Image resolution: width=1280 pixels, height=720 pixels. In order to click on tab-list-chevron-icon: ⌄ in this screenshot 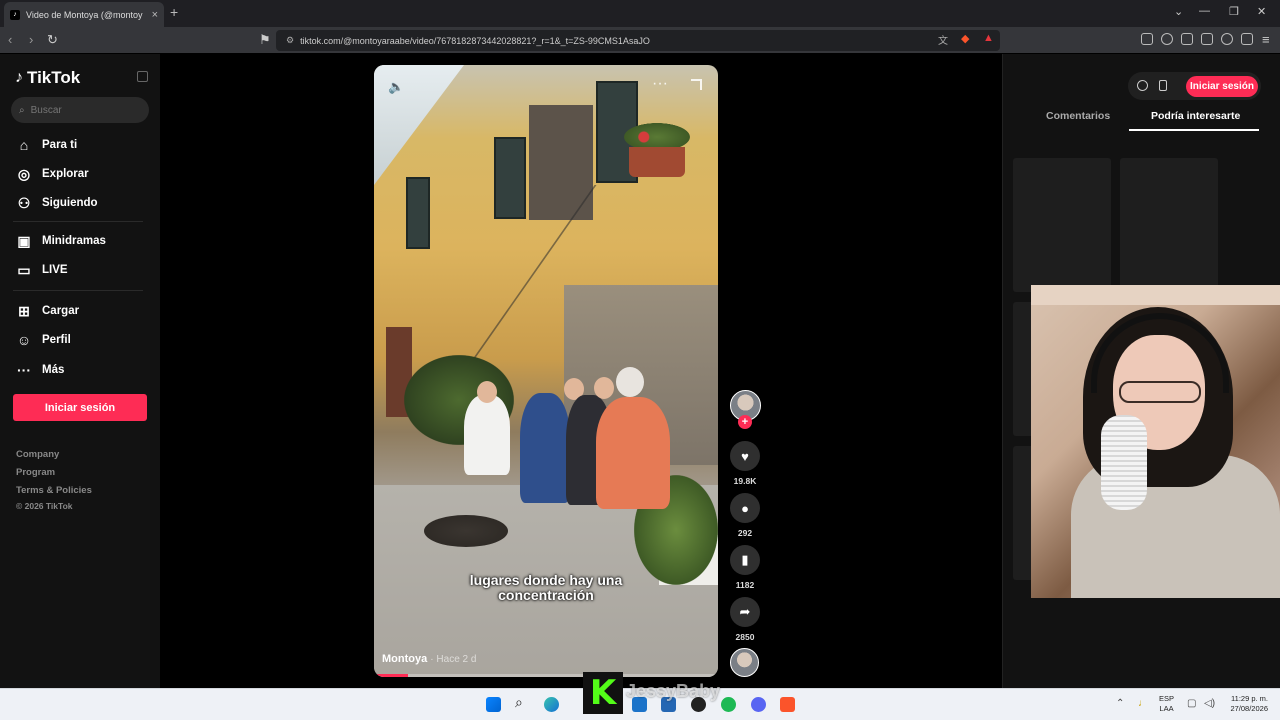, I will do `click(1178, 11)`.